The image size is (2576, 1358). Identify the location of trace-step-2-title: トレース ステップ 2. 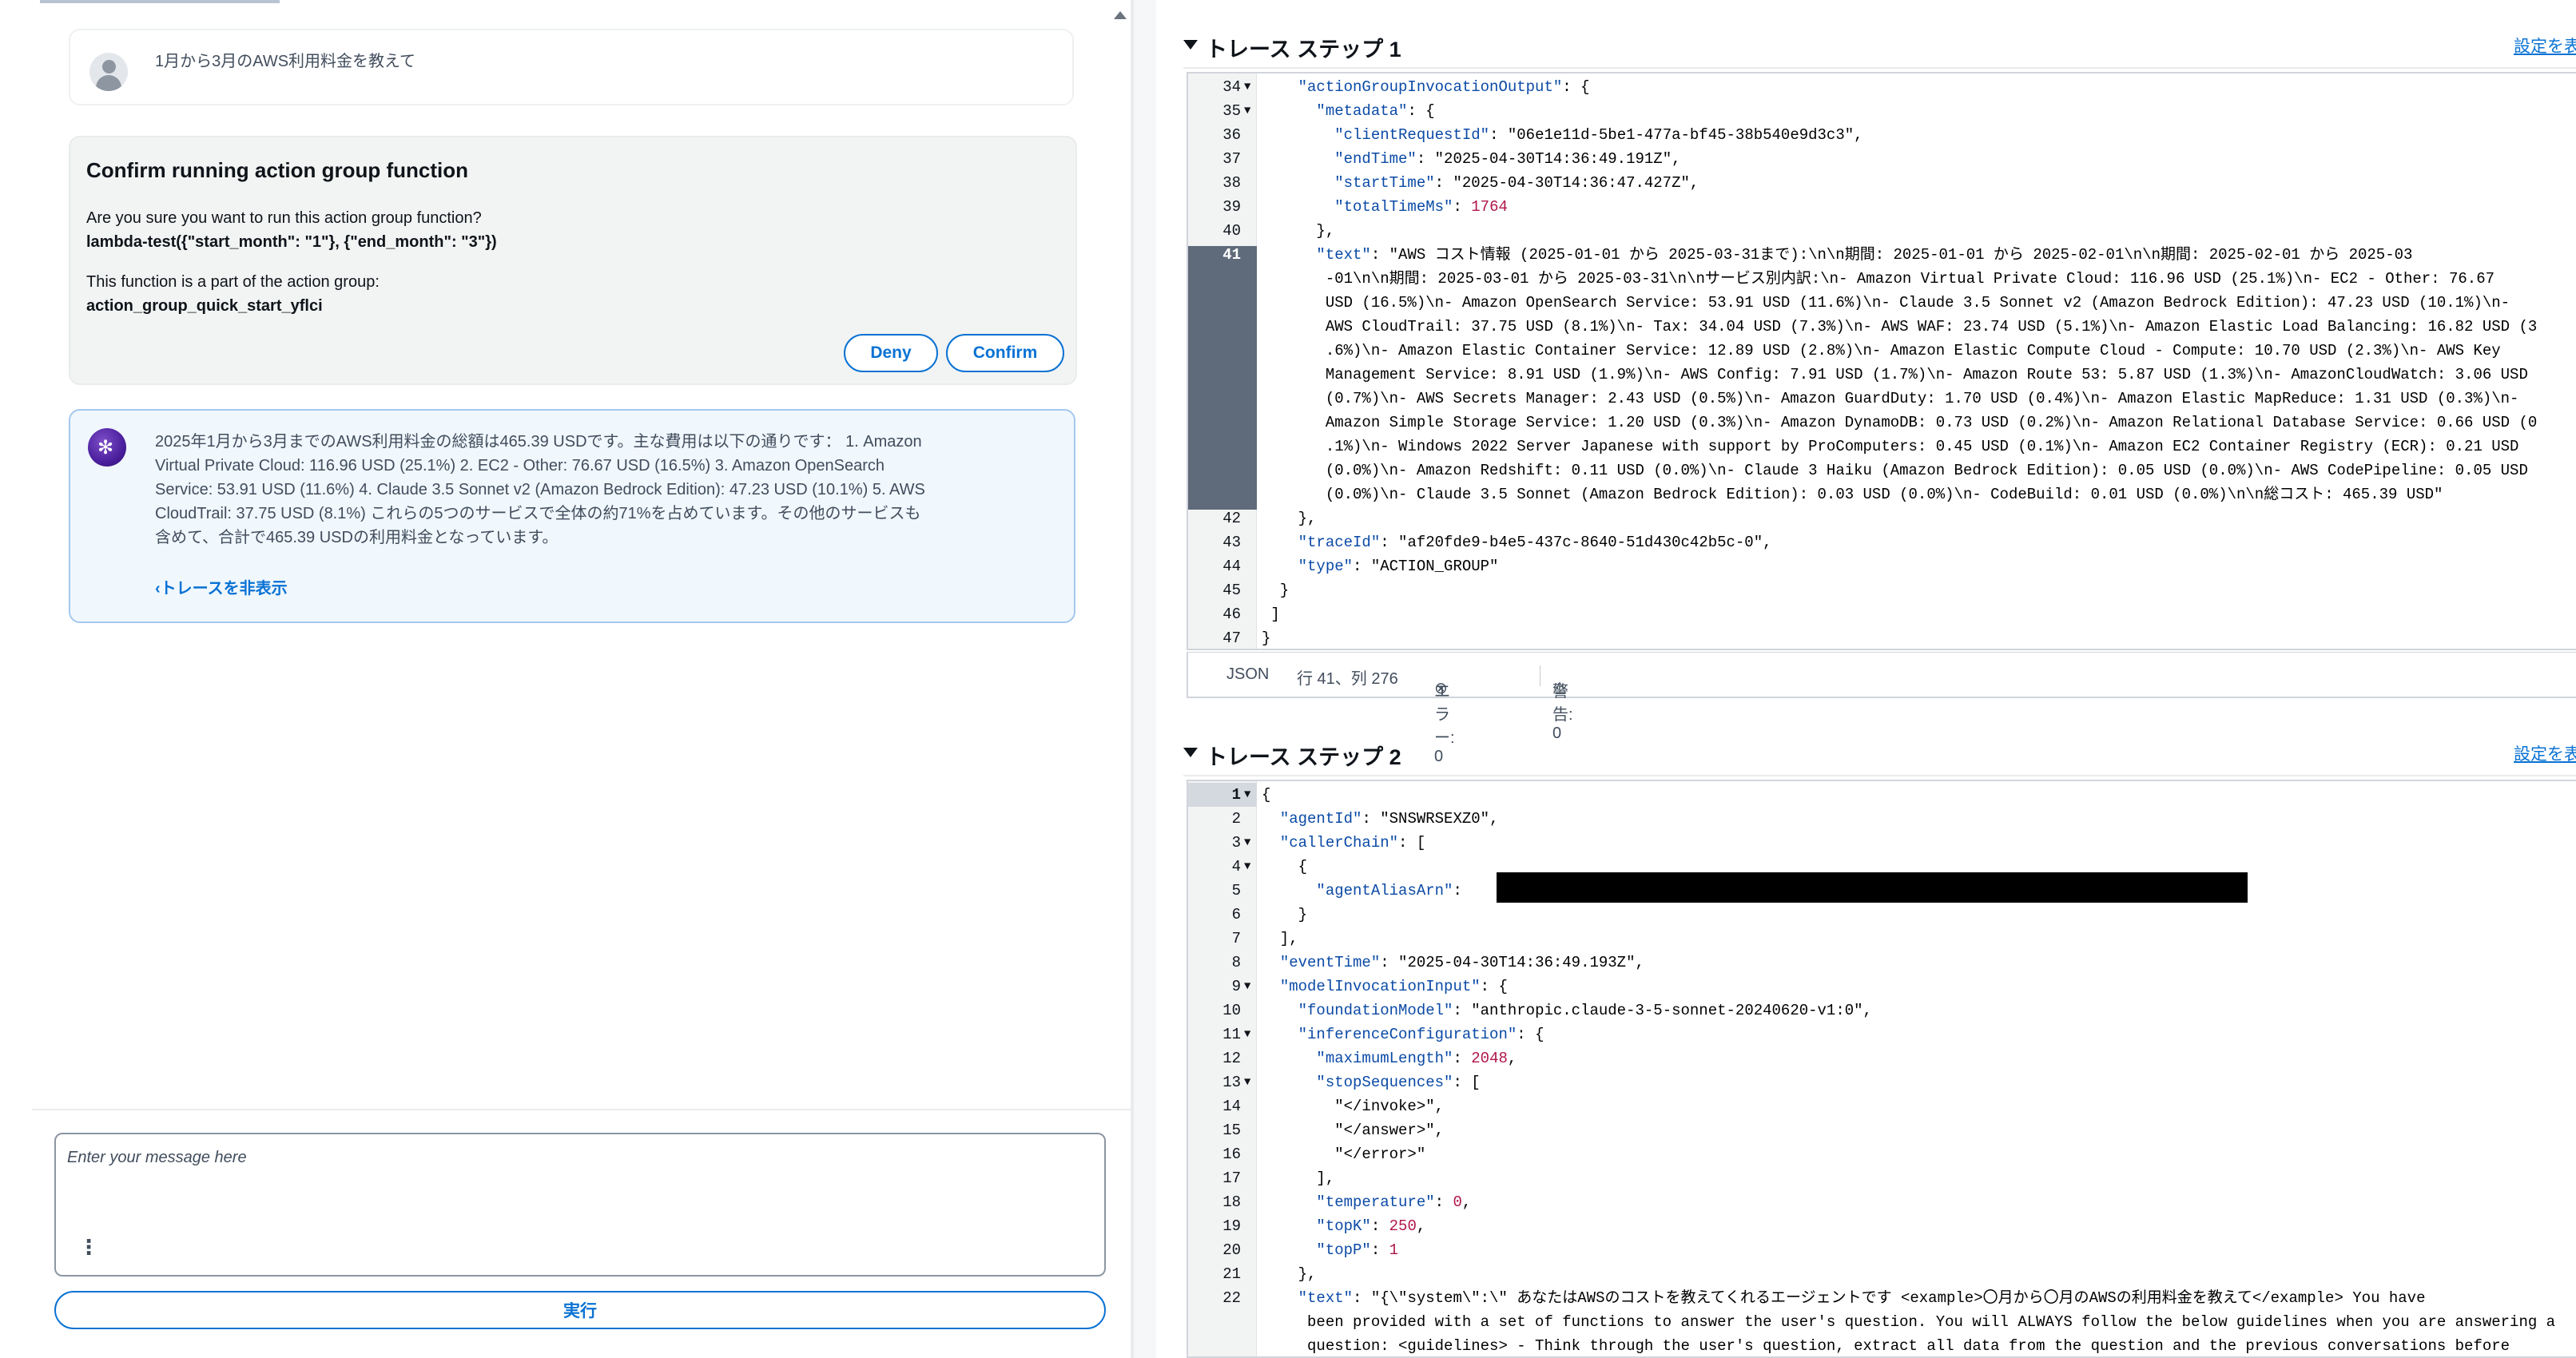
(1303, 757).